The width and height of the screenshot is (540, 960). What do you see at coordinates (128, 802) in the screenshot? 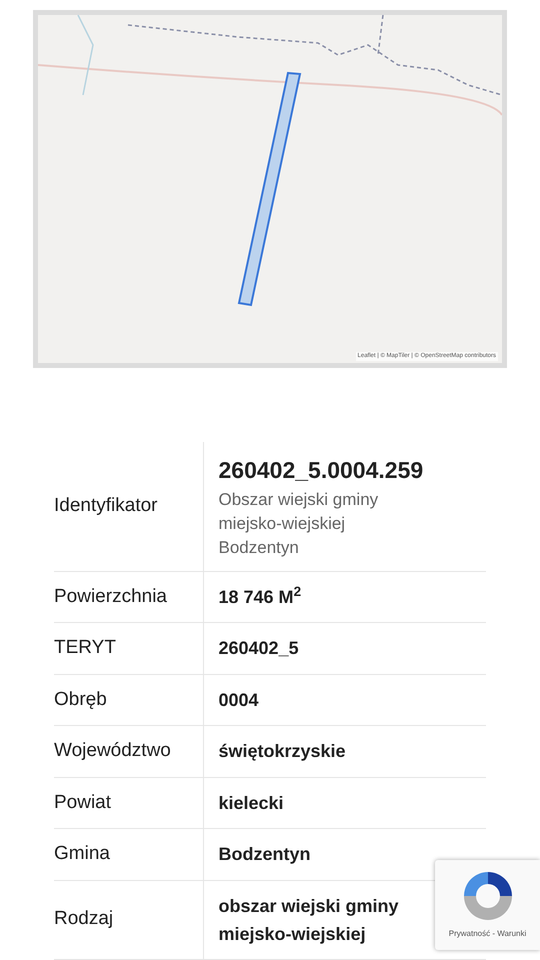
I see `row-label: Powiat` at bounding box center [128, 802].